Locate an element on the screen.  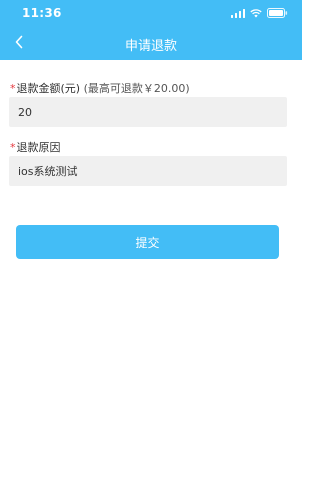
status-bar: 11:36 is located at coordinates (151, 14).